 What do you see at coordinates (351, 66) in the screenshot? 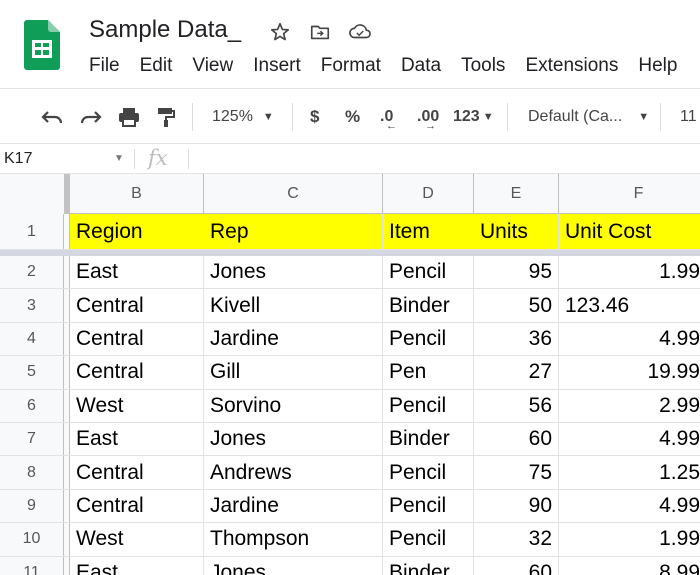
I see `menu-format: Format` at bounding box center [351, 66].